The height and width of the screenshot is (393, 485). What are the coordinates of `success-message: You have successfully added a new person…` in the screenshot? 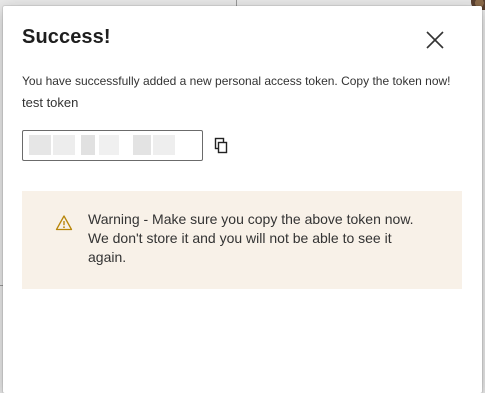 It's located at (236, 81).